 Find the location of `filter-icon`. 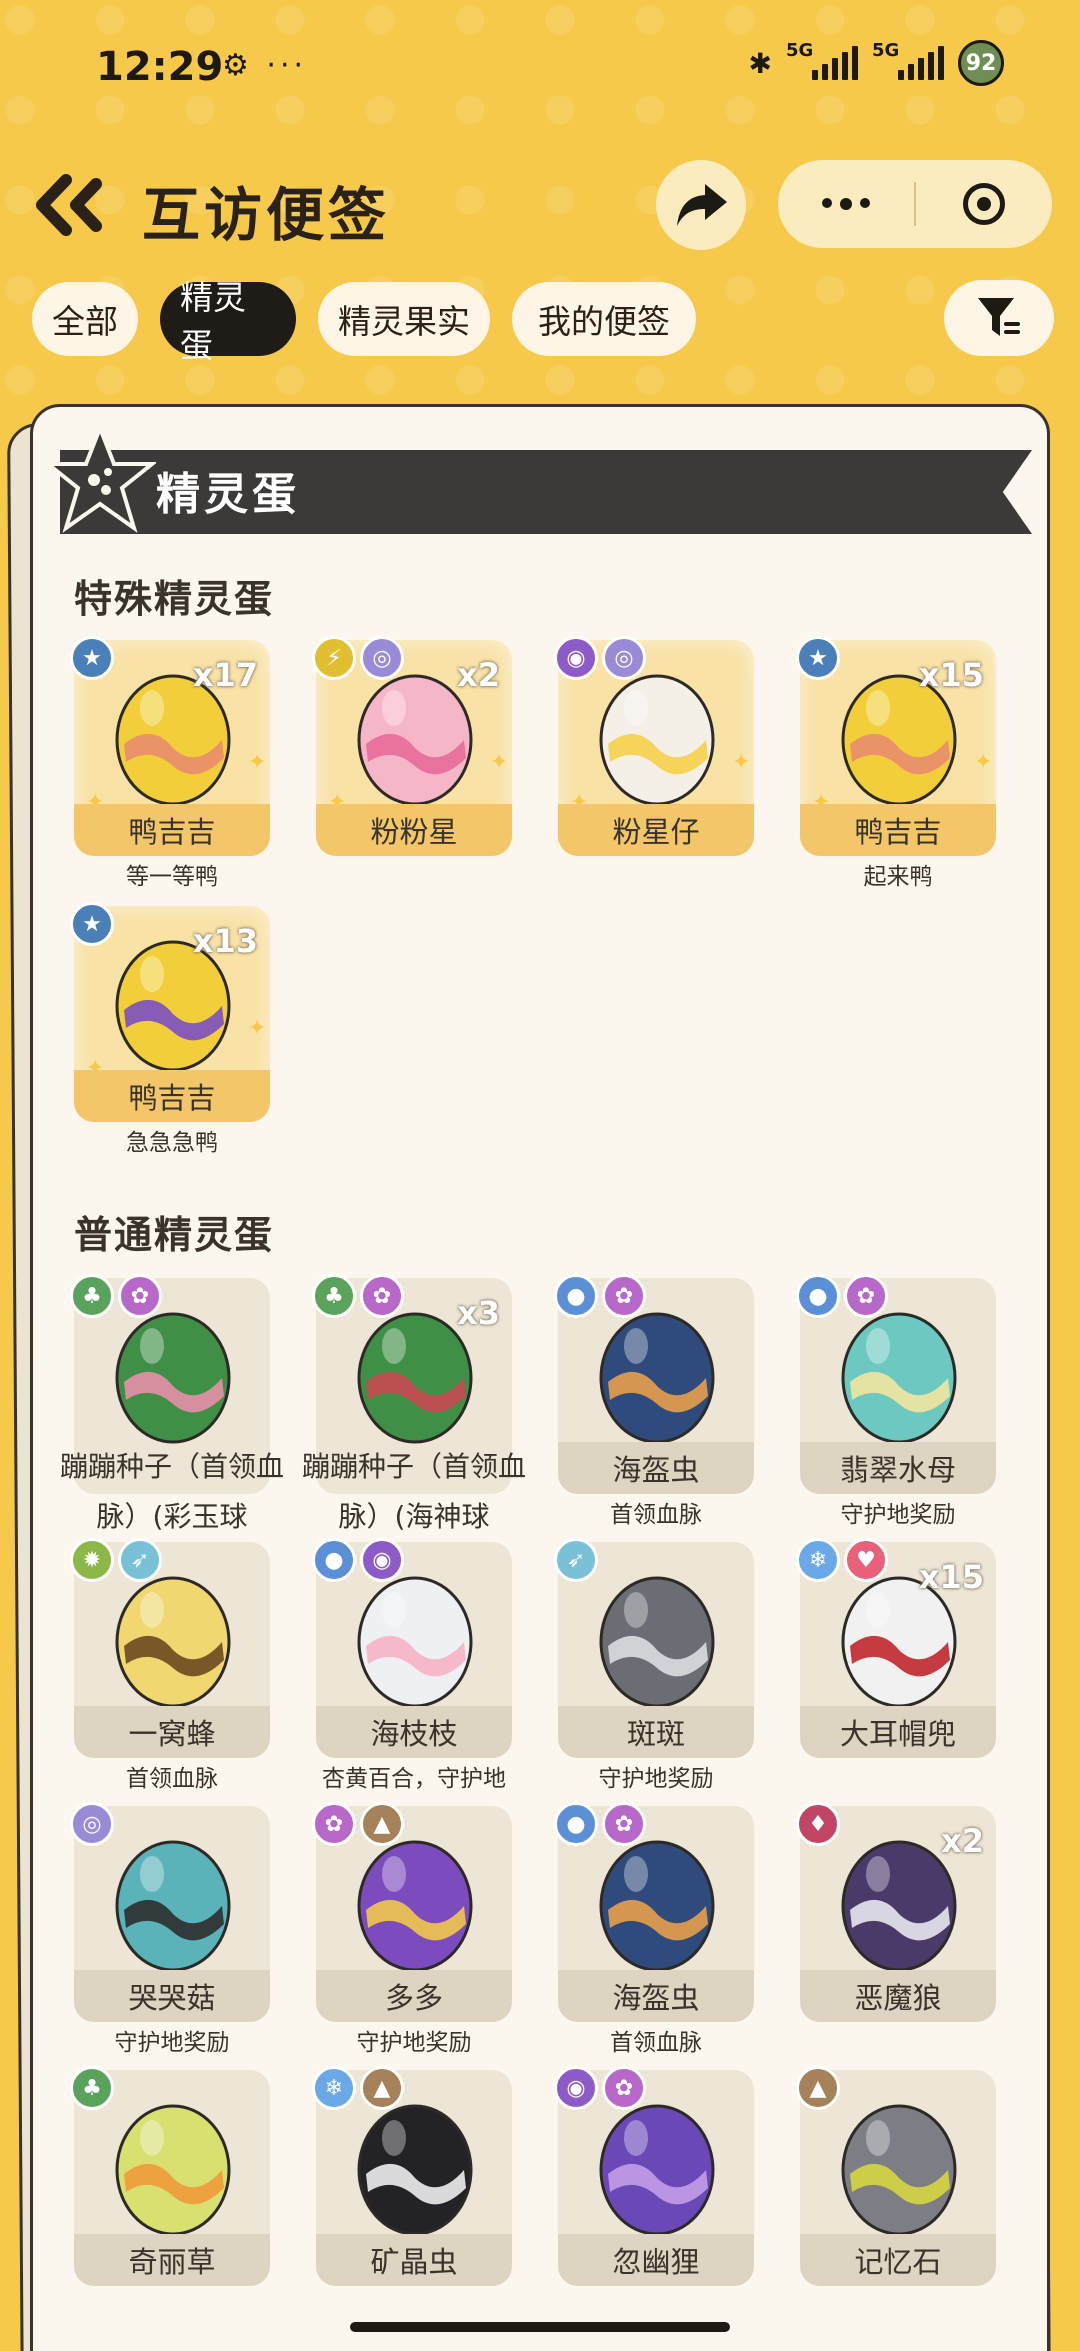

filter-icon is located at coordinates (999, 317).